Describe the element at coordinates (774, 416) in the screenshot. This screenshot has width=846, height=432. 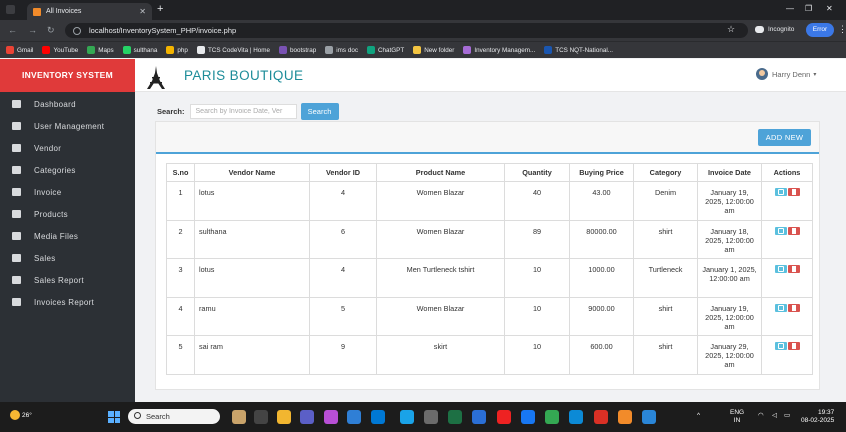
I see `volume-icon: ◁` at that location.